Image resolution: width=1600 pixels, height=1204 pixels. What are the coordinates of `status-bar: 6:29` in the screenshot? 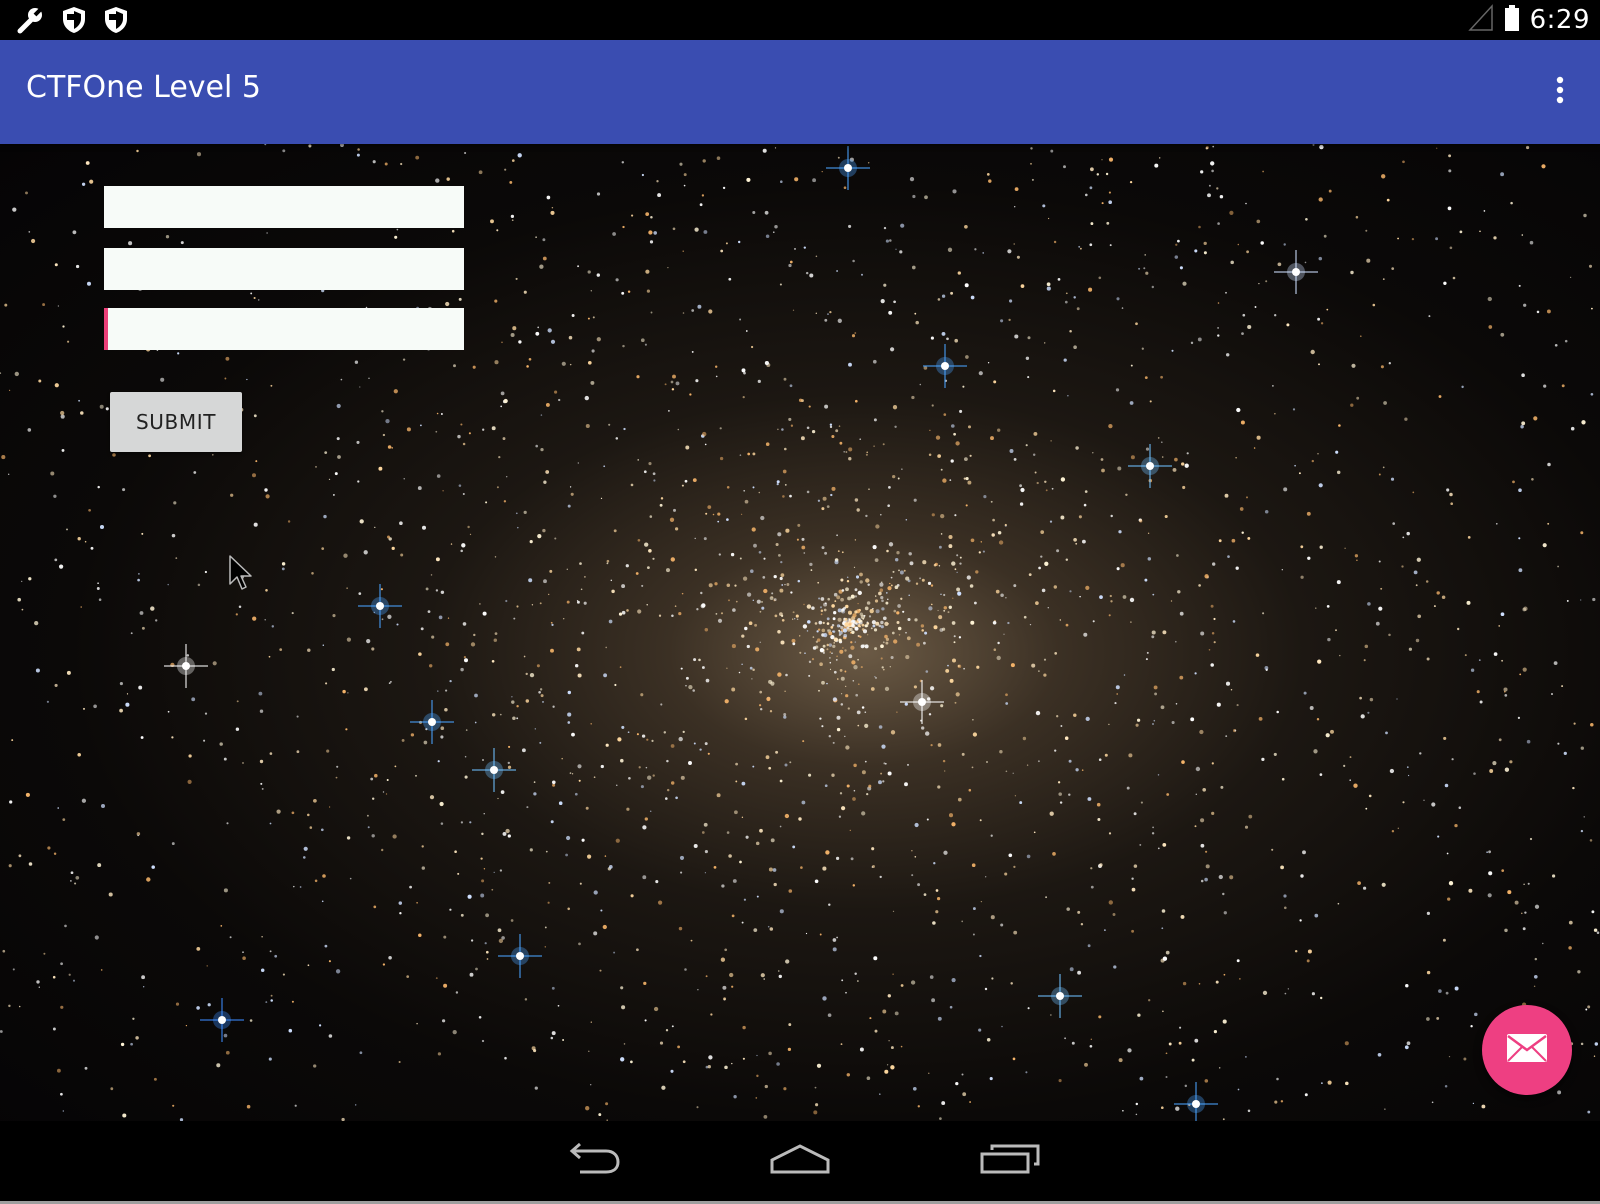 It's located at (800, 20).